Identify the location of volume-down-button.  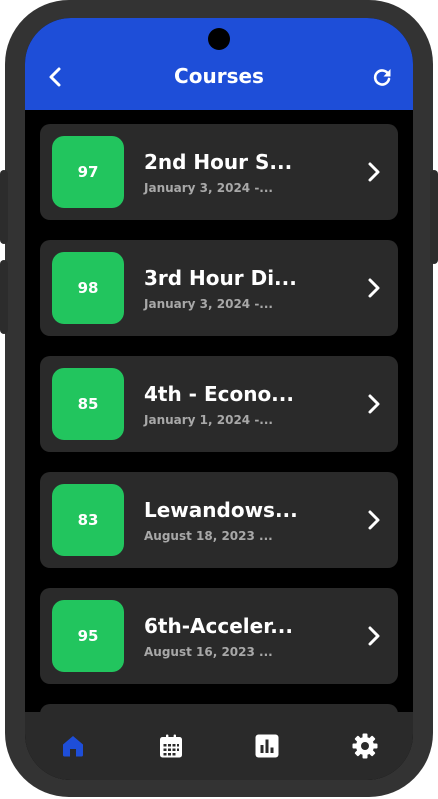
(4, 297).